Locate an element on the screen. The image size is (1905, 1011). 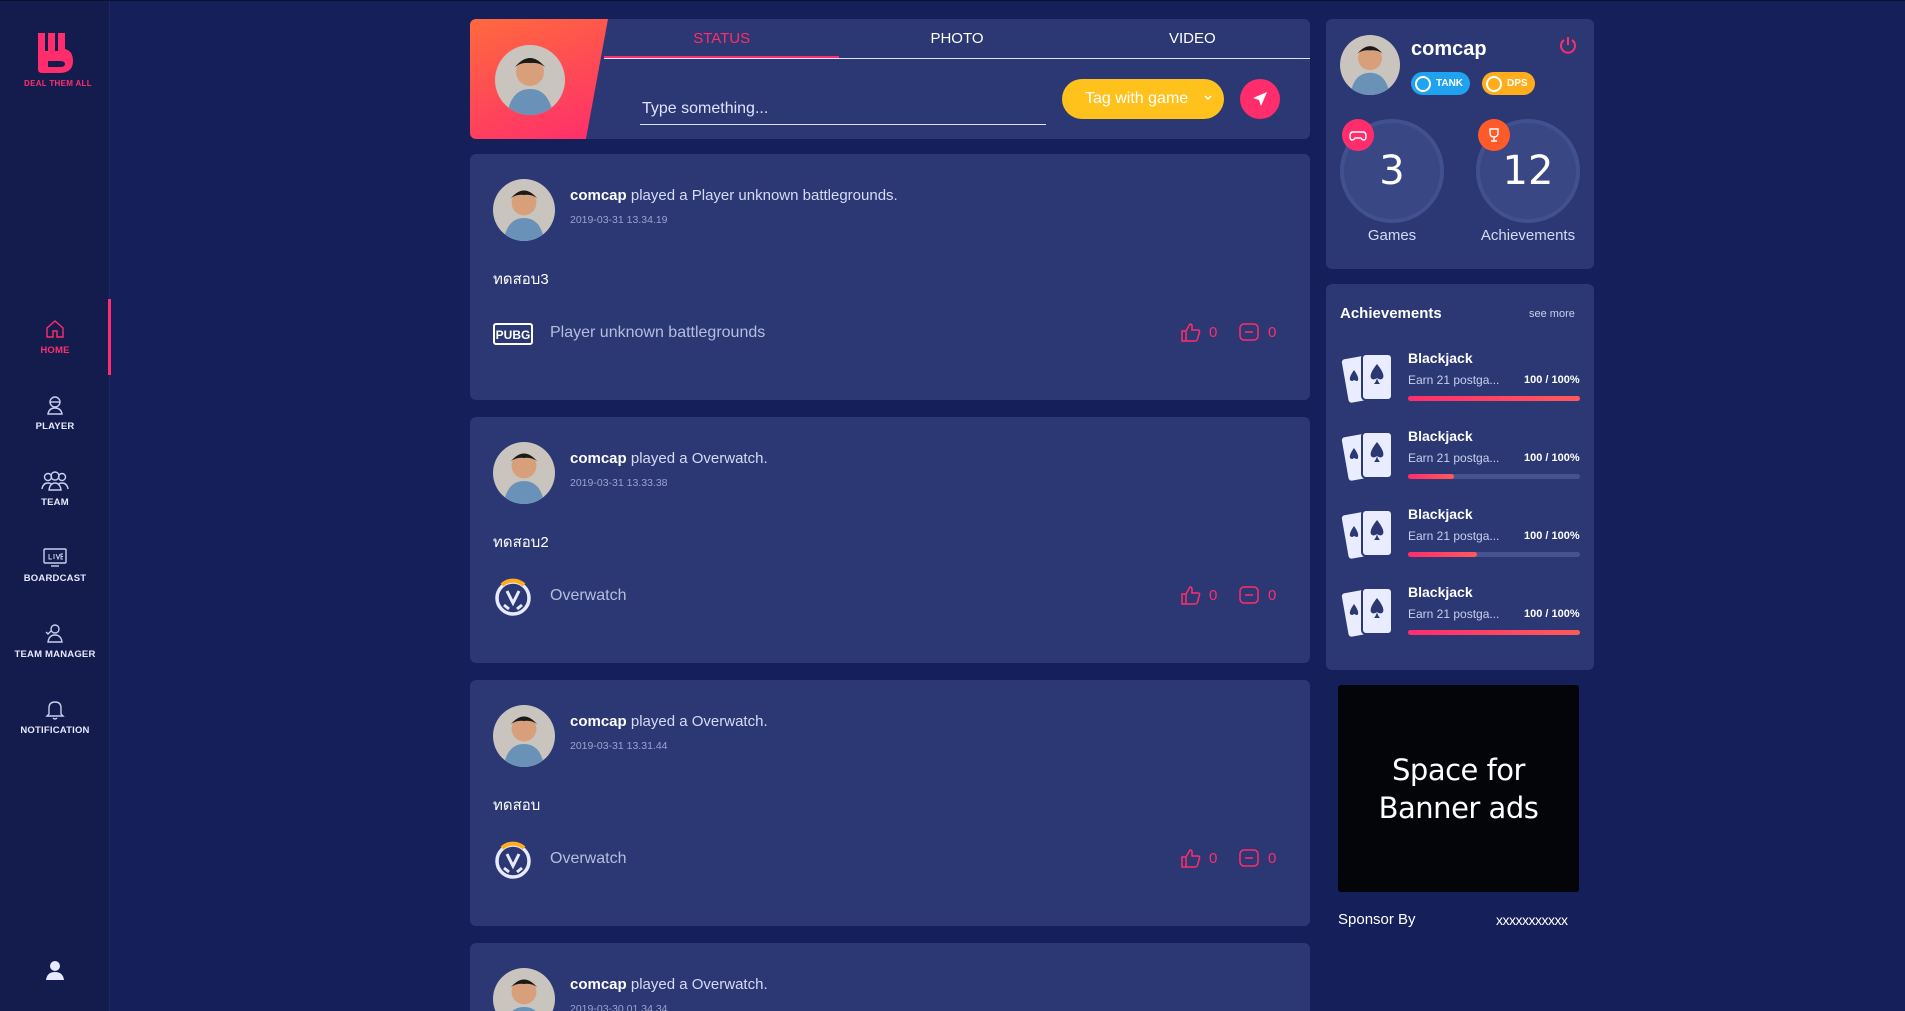
nav-item-notification: NOTIFICATION is located at coordinates (55, 717).